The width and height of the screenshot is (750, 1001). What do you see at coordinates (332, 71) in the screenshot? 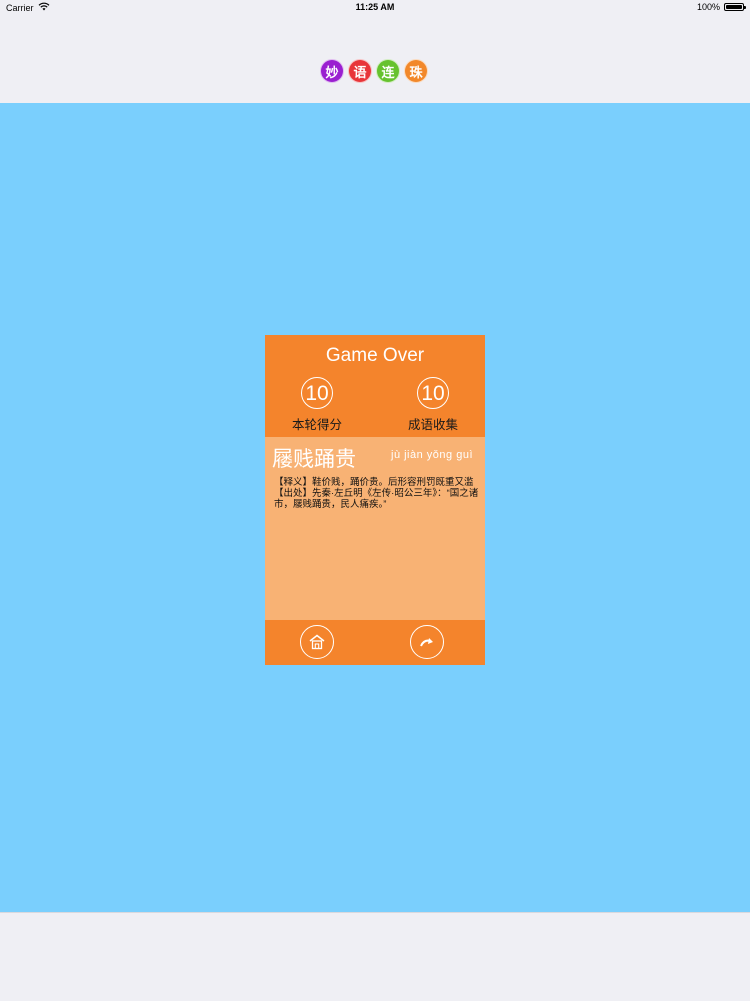
I see `logo-char: 妙` at bounding box center [332, 71].